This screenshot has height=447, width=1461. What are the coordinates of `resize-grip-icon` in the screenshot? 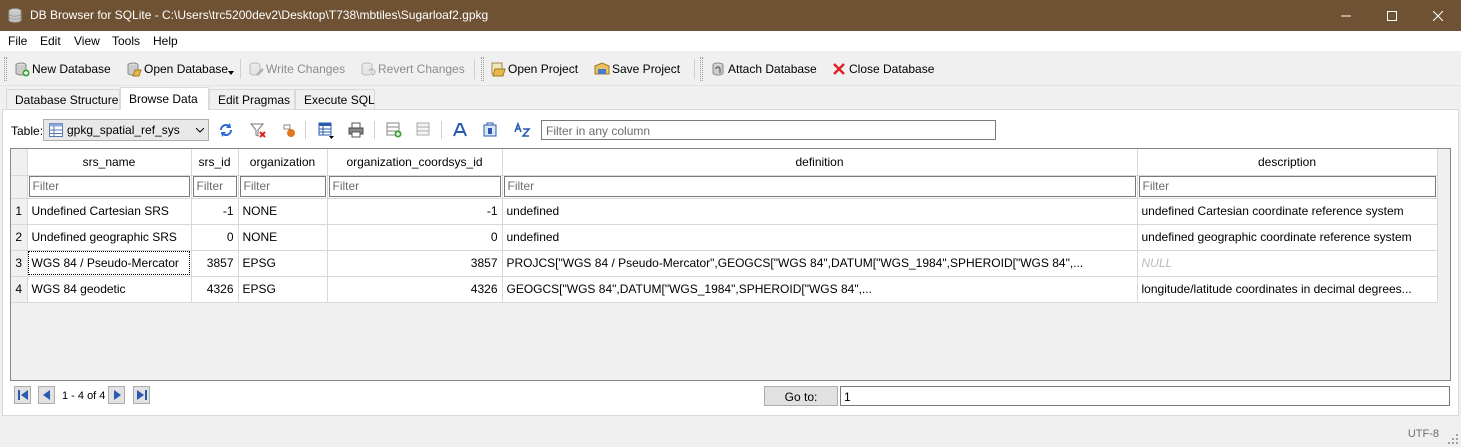 It's located at (1453, 439).